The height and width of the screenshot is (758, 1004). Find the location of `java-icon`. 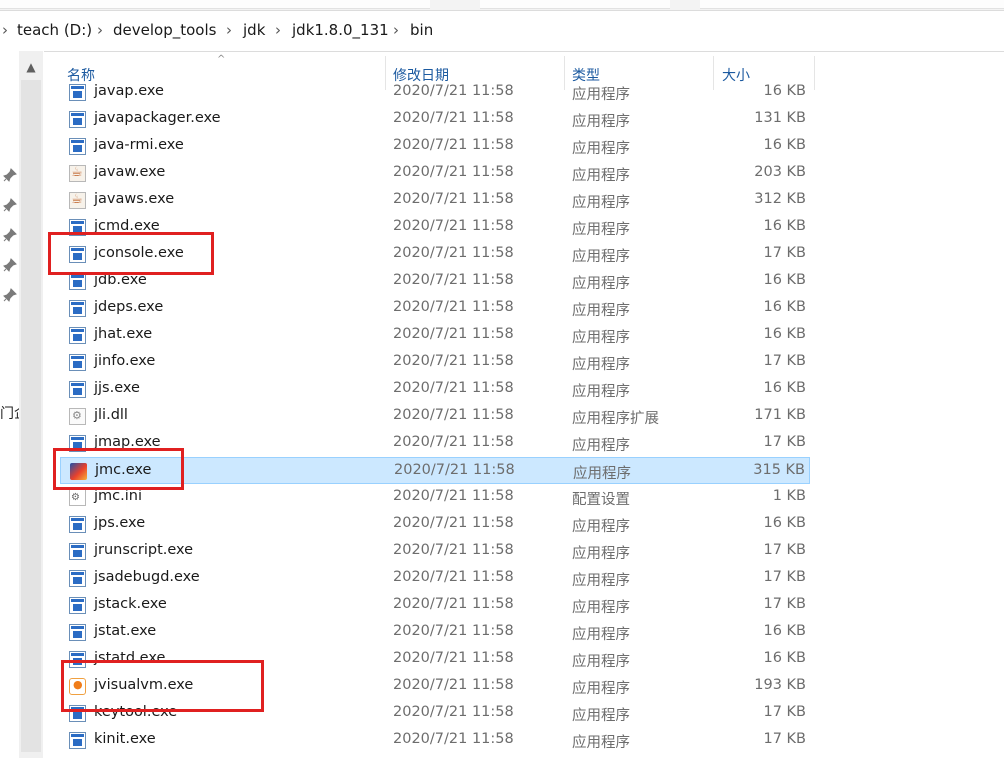

java-icon is located at coordinates (77, 173).